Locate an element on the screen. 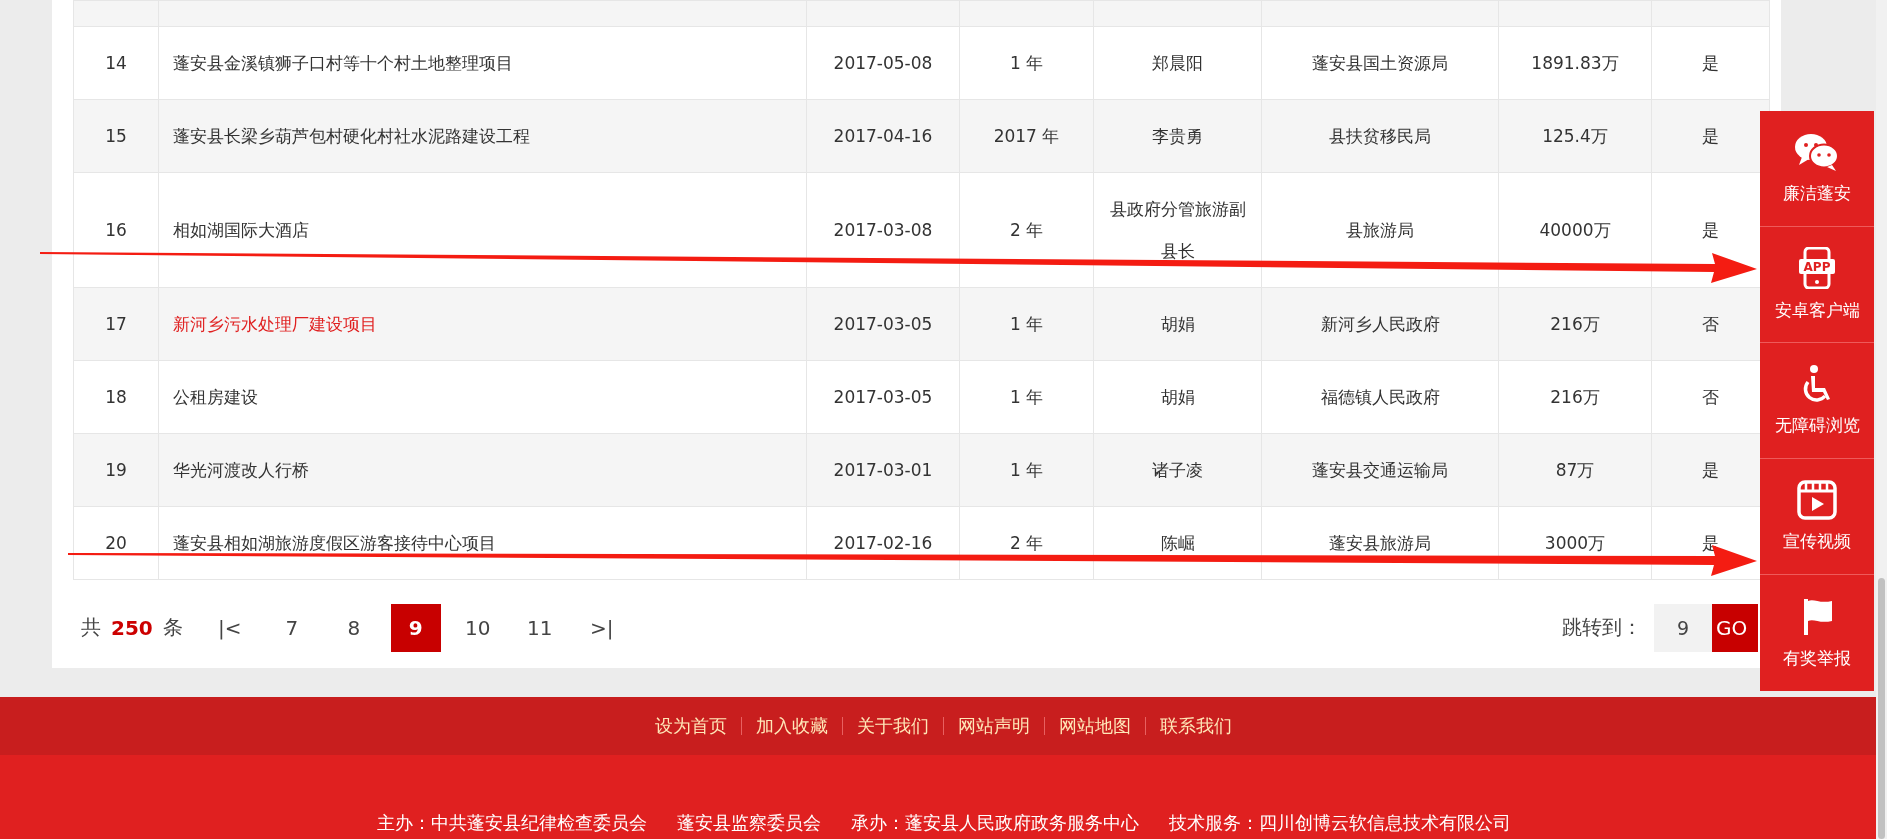 The image size is (1887, 839). side-nav-button: 廉洁蓬安 is located at coordinates (1817, 169).